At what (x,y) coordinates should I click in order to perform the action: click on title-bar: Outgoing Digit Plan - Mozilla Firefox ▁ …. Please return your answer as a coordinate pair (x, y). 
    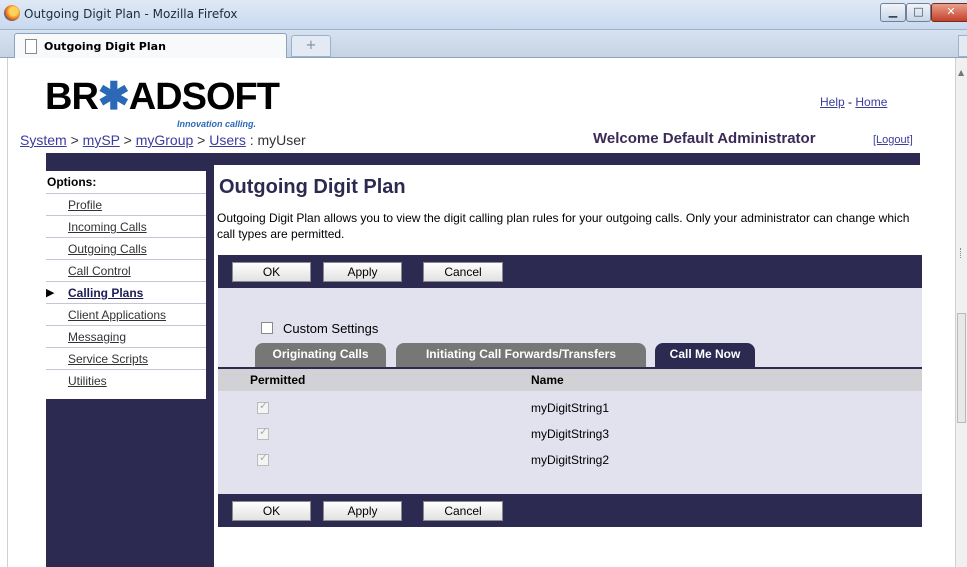
    Looking at the image, I should click on (483, 15).